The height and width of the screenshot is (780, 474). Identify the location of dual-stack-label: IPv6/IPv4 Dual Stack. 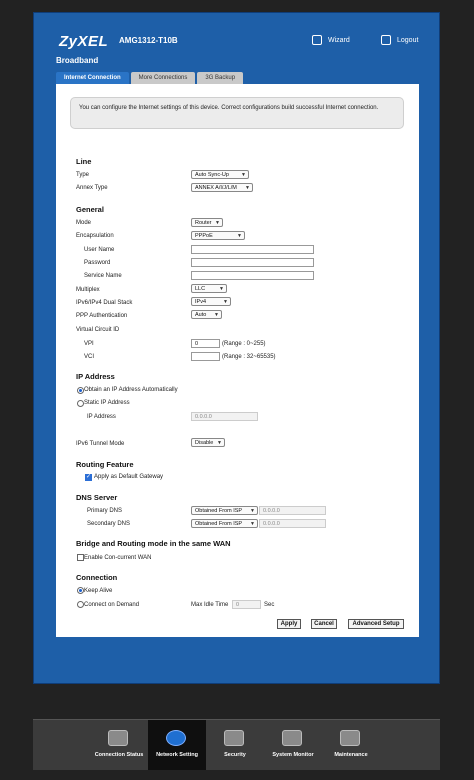
(104, 303).